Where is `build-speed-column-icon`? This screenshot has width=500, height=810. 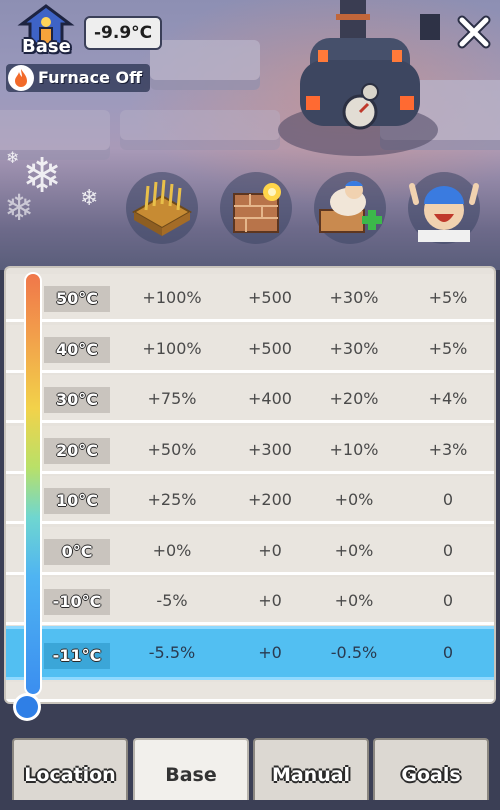 build-speed-column-icon is located at coordinates (256, 208).